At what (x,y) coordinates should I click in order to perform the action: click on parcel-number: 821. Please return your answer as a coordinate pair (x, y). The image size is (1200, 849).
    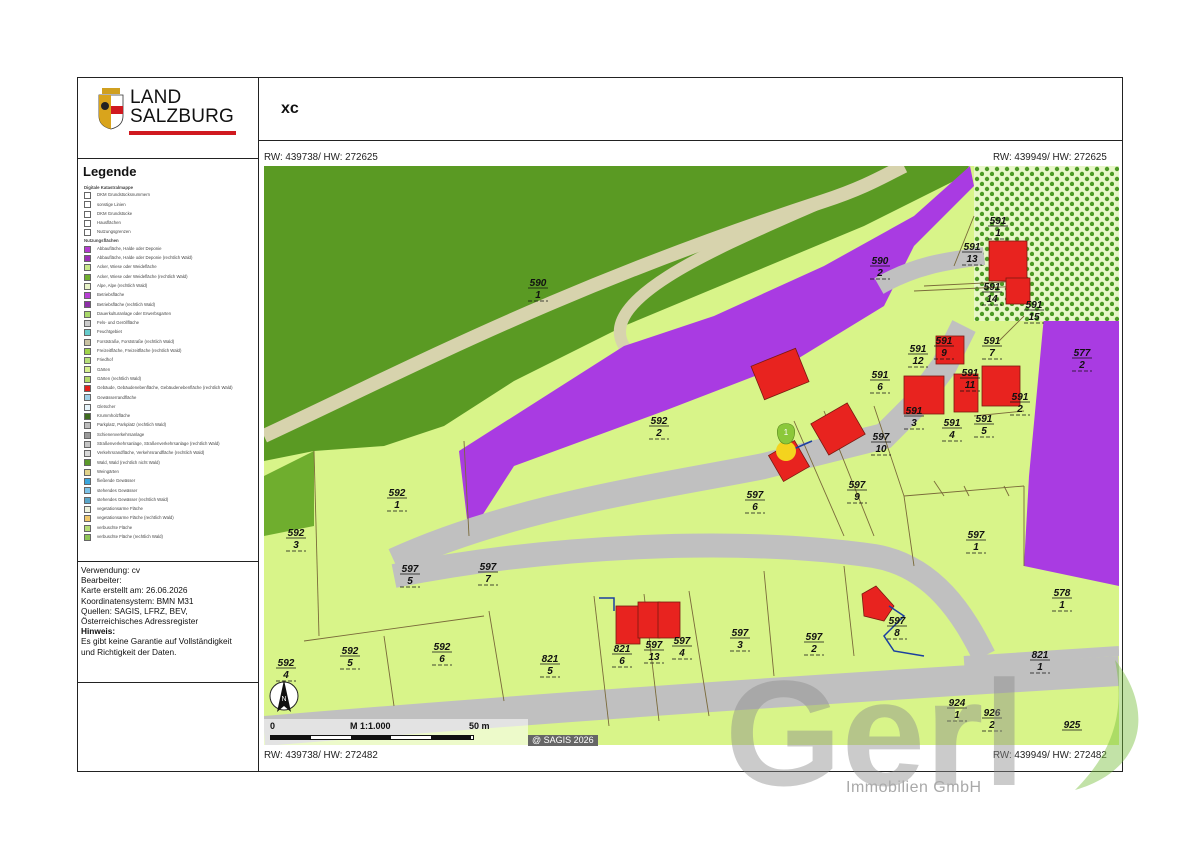
    Looking at the image, I should click on (622, 649).